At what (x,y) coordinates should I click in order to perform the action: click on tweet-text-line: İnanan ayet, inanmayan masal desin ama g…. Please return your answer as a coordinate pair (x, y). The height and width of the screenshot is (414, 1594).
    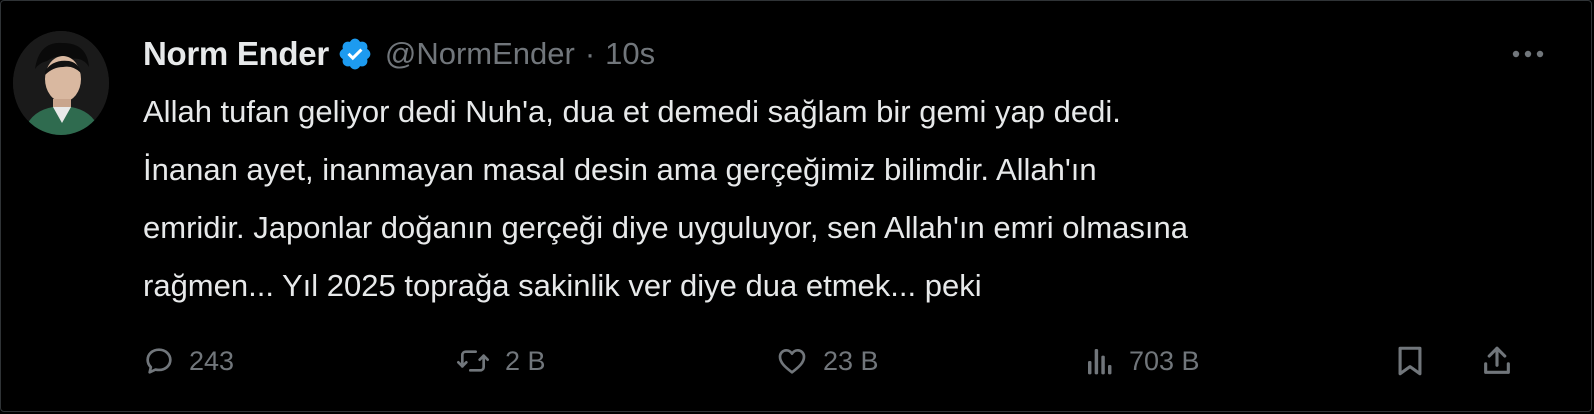
    Looking at the image, I should click on (620, 169).